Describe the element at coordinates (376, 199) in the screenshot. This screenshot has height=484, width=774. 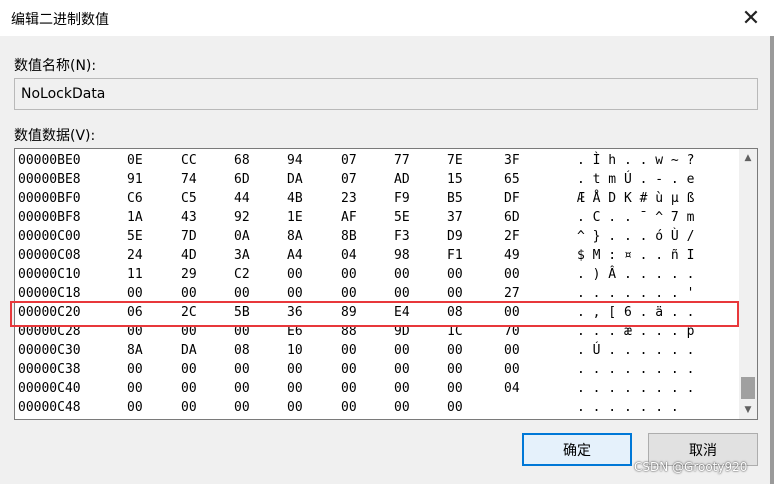
I see `hex-row: 00000BF0 C6 C5 44 4B 23 F9 B5 DF Æ Å D K # ù µ ß` at that location.